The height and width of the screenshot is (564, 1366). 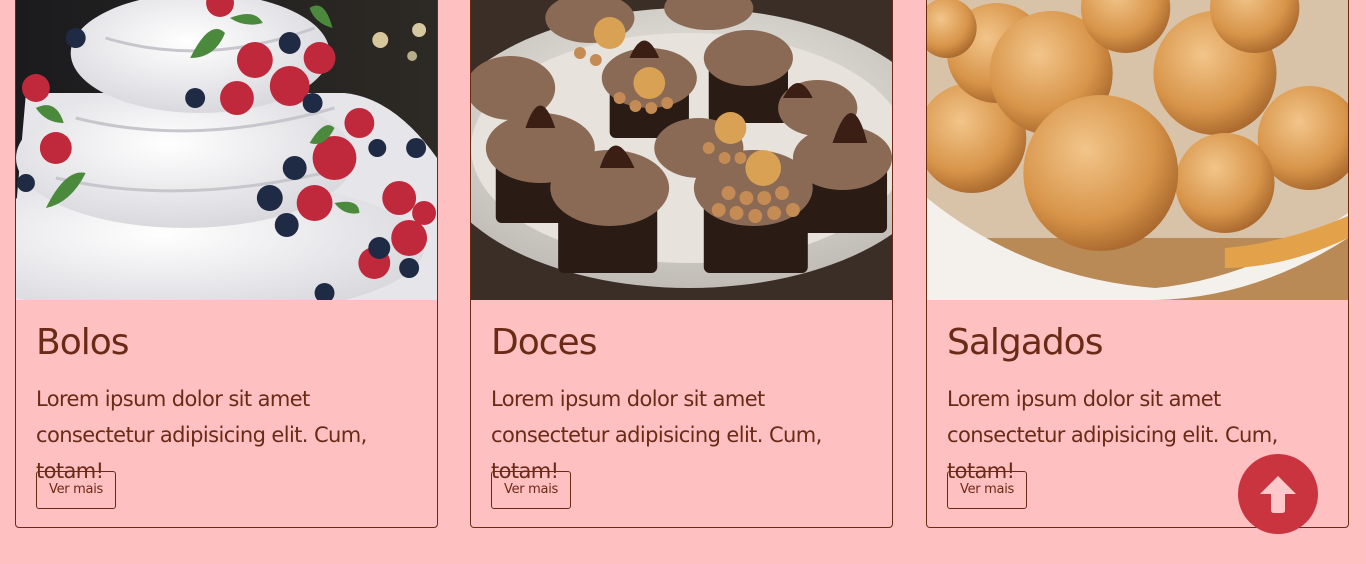 What do you see at coordinates (1025, 342) in the screenshot?
I see `card-title: Salgados` at bounding box center [1025, 342].